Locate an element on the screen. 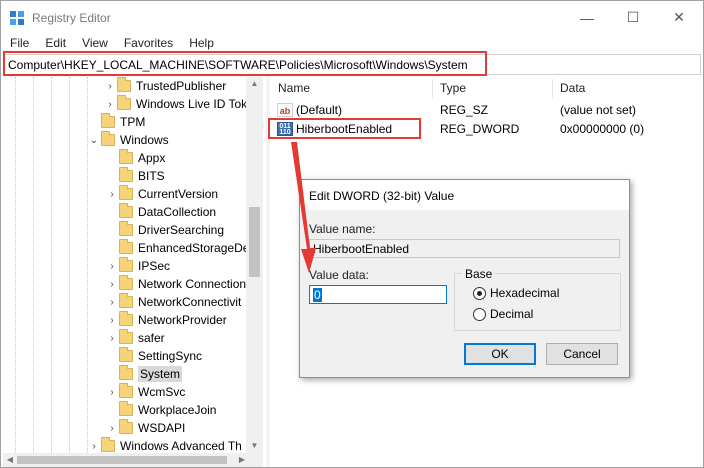 Image resolution: width=704 pixels, height=468 pixels. title-bar: Registry Editor — ☐ ✕ is located at coordinates (352, 17).